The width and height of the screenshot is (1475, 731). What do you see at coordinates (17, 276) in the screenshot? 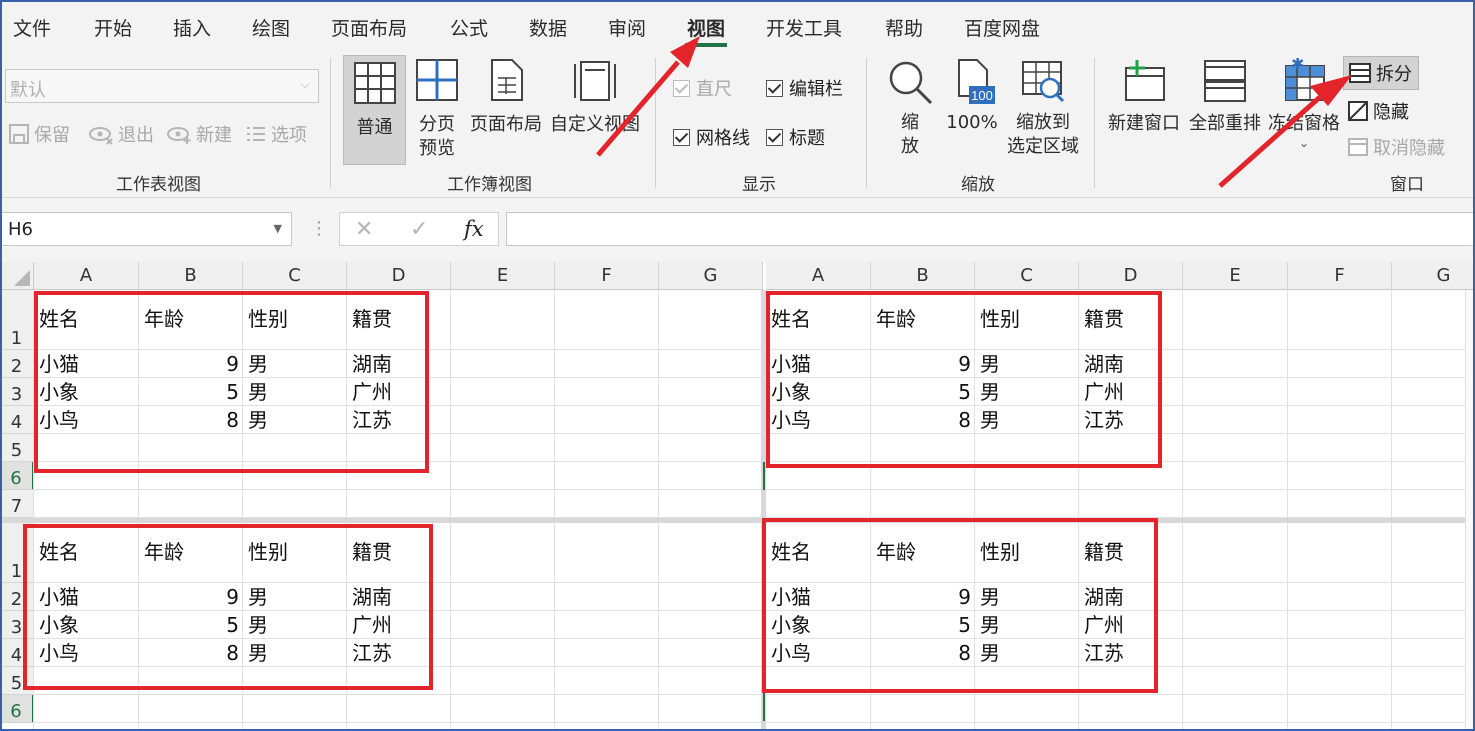
I see `select-all-corner` at bounding box center [17, 276].